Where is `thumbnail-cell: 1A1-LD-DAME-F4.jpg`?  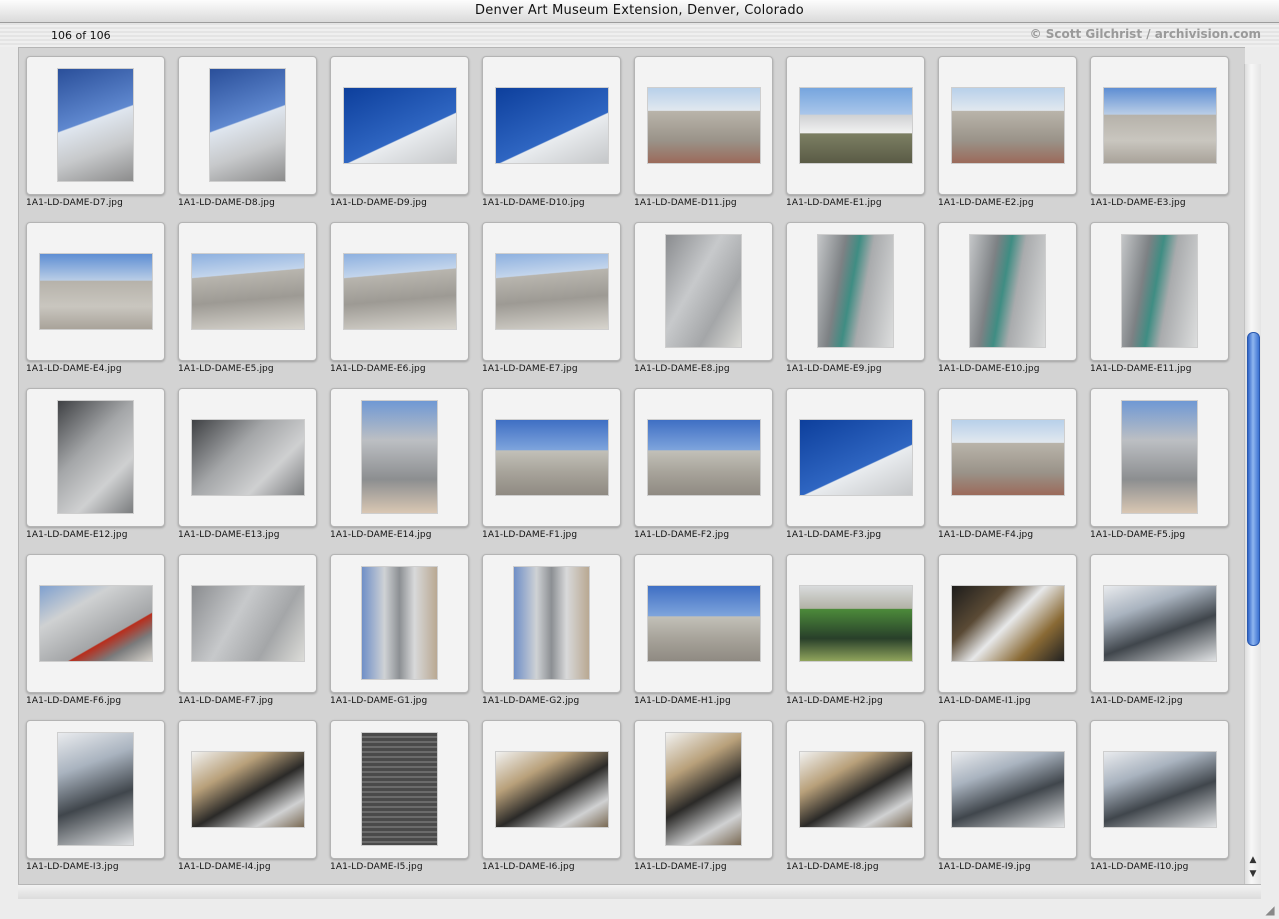
thumbnail-cell: 1A1-LD-DAME-F4.jpg is located at coordinates (1007, 465).